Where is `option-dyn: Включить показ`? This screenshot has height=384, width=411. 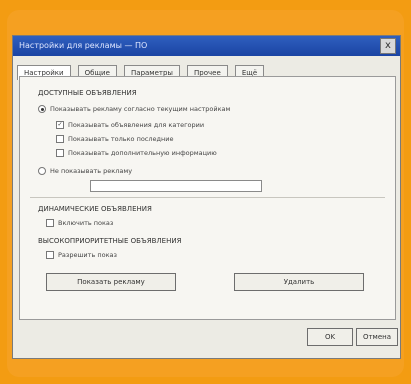 option-dyn: Включить показ is located at coordinates (79, 223).